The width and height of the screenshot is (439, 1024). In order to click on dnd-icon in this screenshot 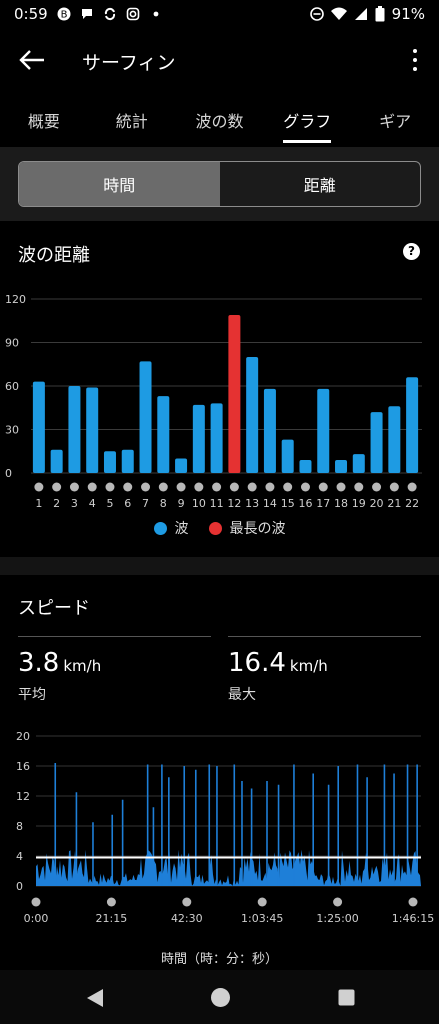, I will do `click(316, 14)`.